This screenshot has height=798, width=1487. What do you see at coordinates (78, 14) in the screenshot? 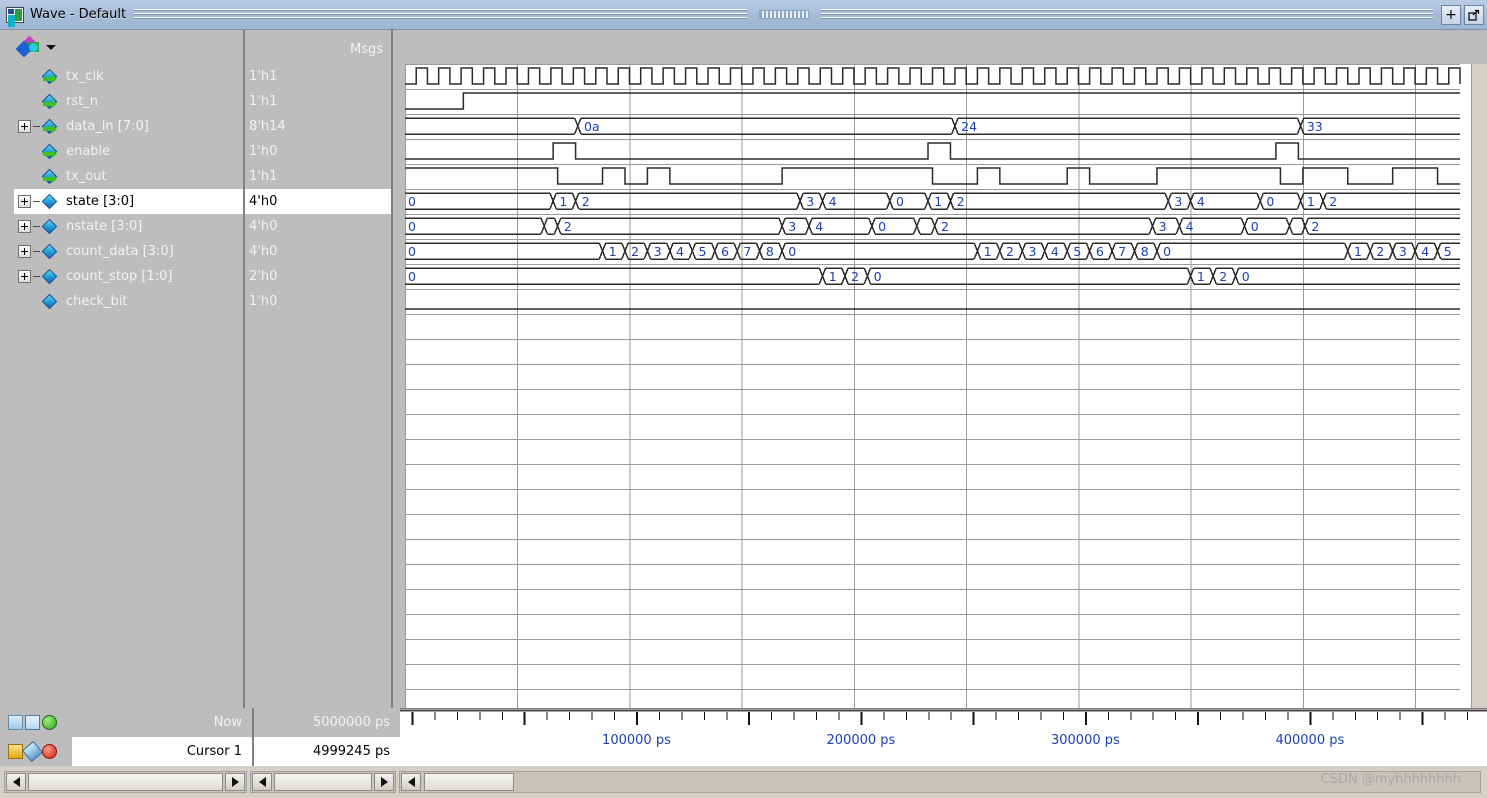
I see `window-title: Wave - Default` at bounding box center [78, 14].